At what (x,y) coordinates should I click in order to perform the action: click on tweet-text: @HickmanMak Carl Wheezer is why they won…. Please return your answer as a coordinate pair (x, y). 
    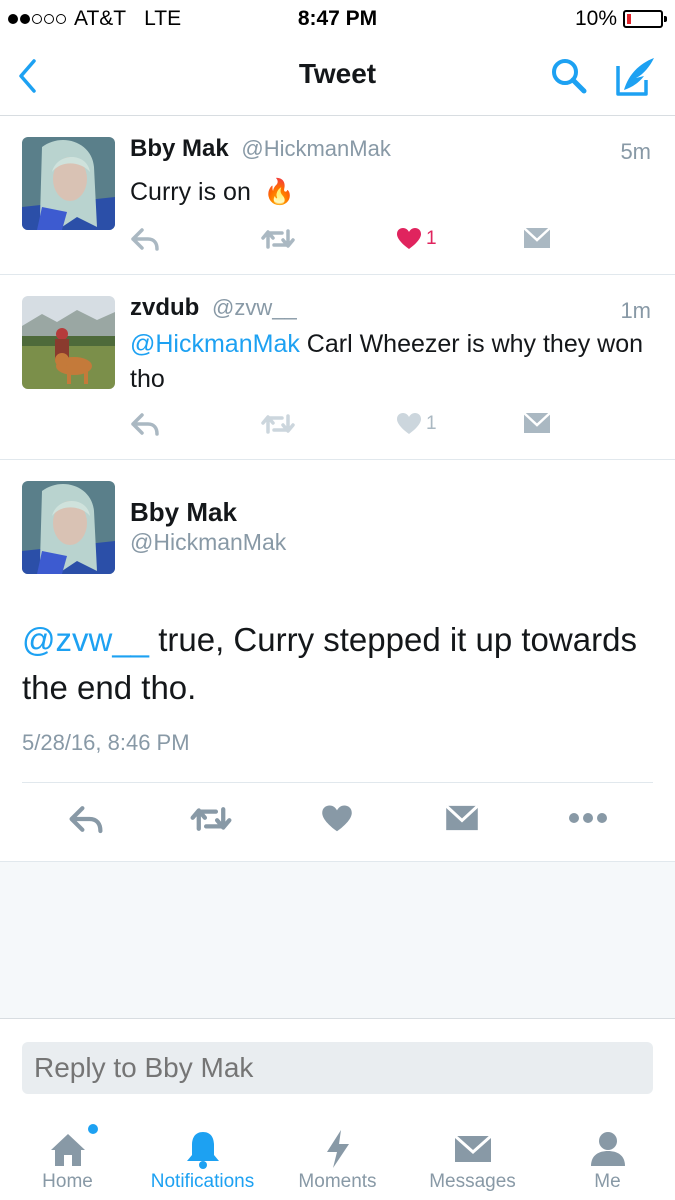
    Looking at the image, I should click on (392, 362).